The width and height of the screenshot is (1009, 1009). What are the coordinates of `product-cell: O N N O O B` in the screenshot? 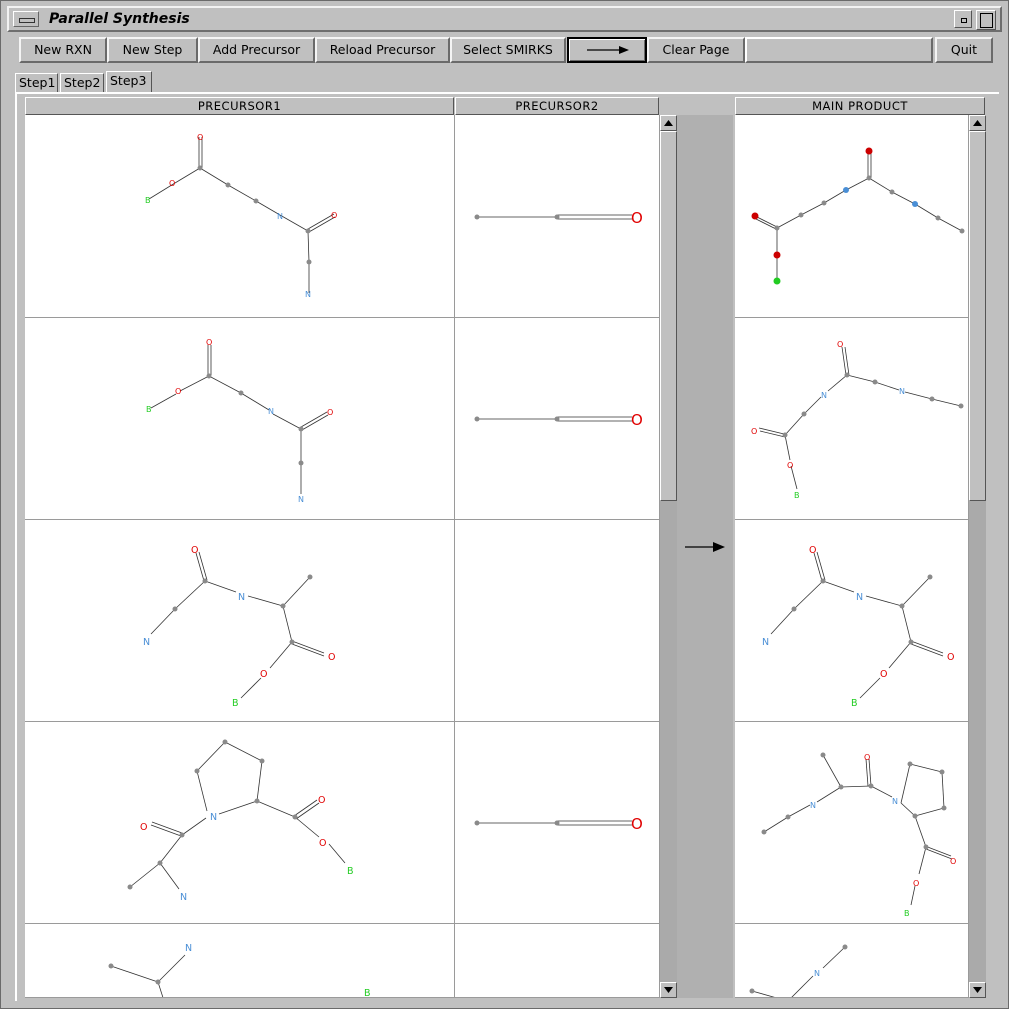 It's located at (852, 621).